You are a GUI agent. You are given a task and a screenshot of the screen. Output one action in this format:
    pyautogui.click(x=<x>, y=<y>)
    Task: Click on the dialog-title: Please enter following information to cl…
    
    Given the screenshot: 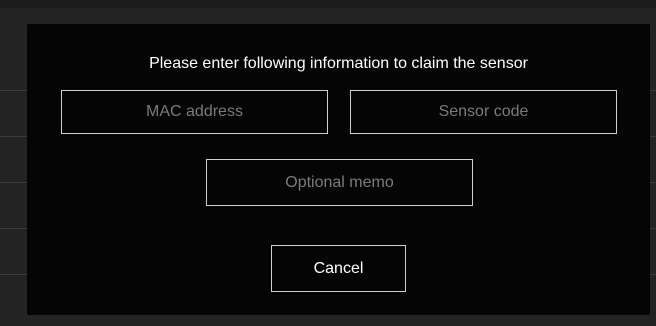 What is the action you would take?
    pyautogui.click(x=338, y=63)
    